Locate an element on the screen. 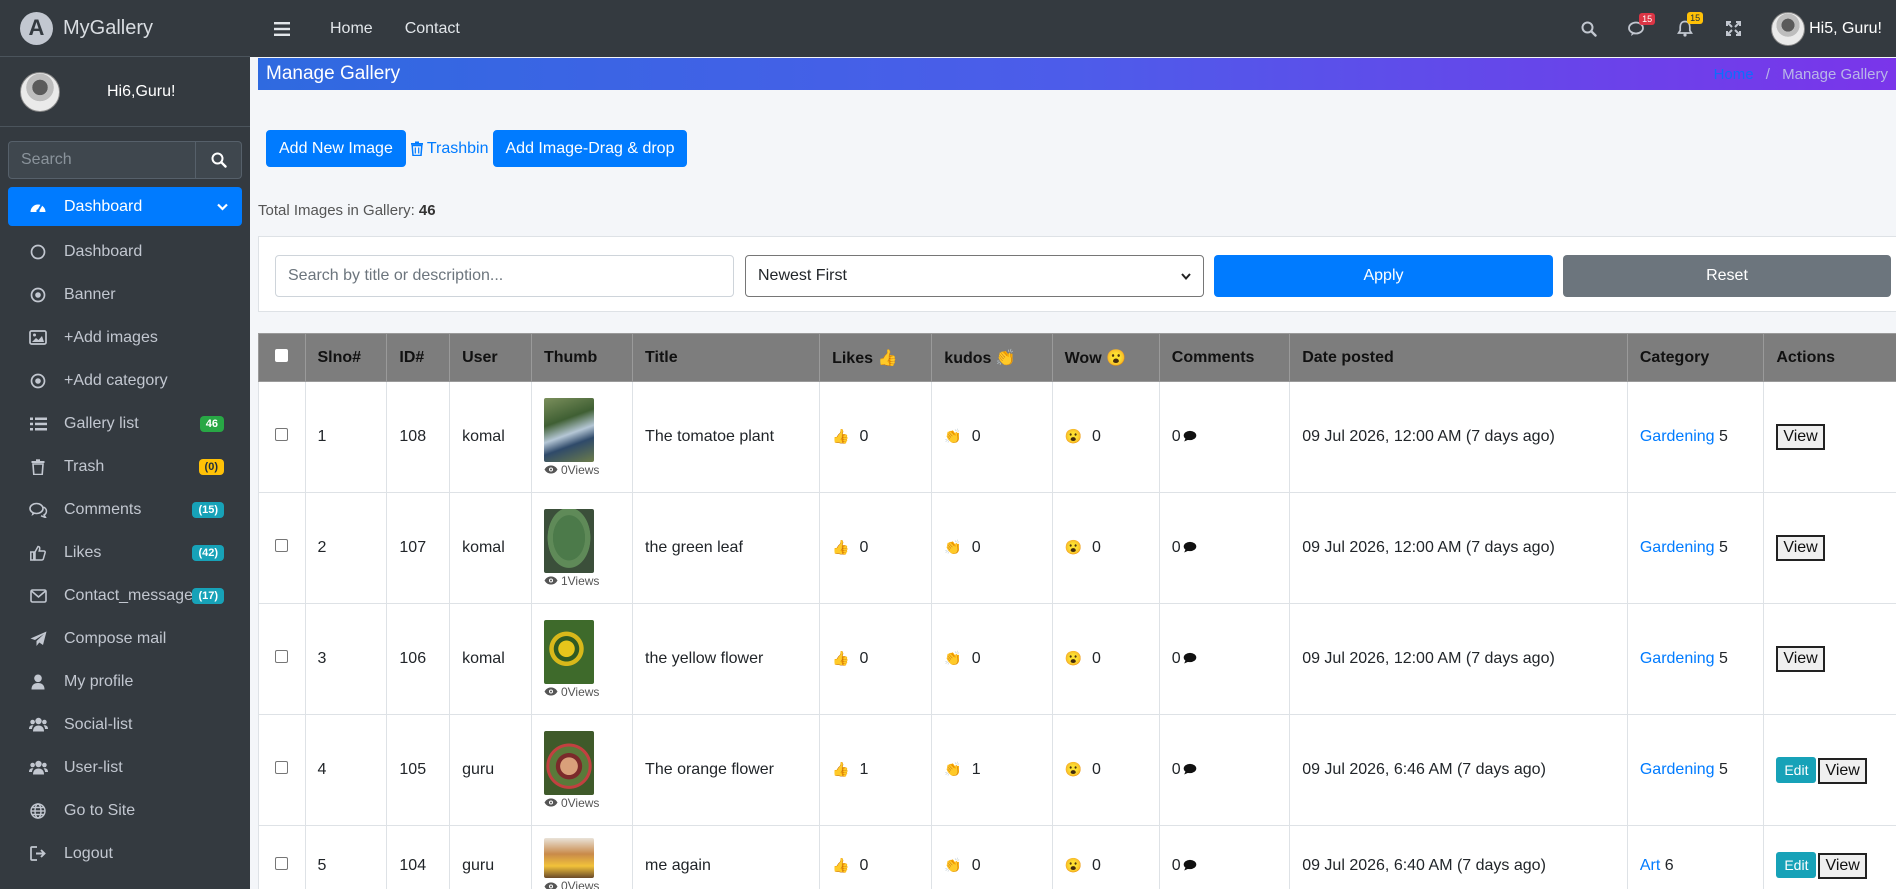  sidebar-item-logout: Logout is located at coordinates (125, 853).